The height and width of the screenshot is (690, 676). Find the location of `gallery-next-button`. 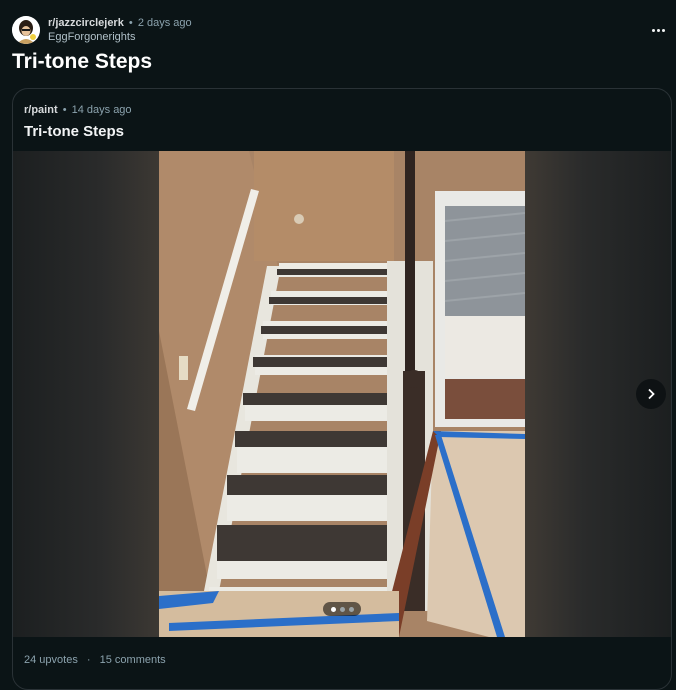

gallery-next-button is located at coordinates (651, 394).